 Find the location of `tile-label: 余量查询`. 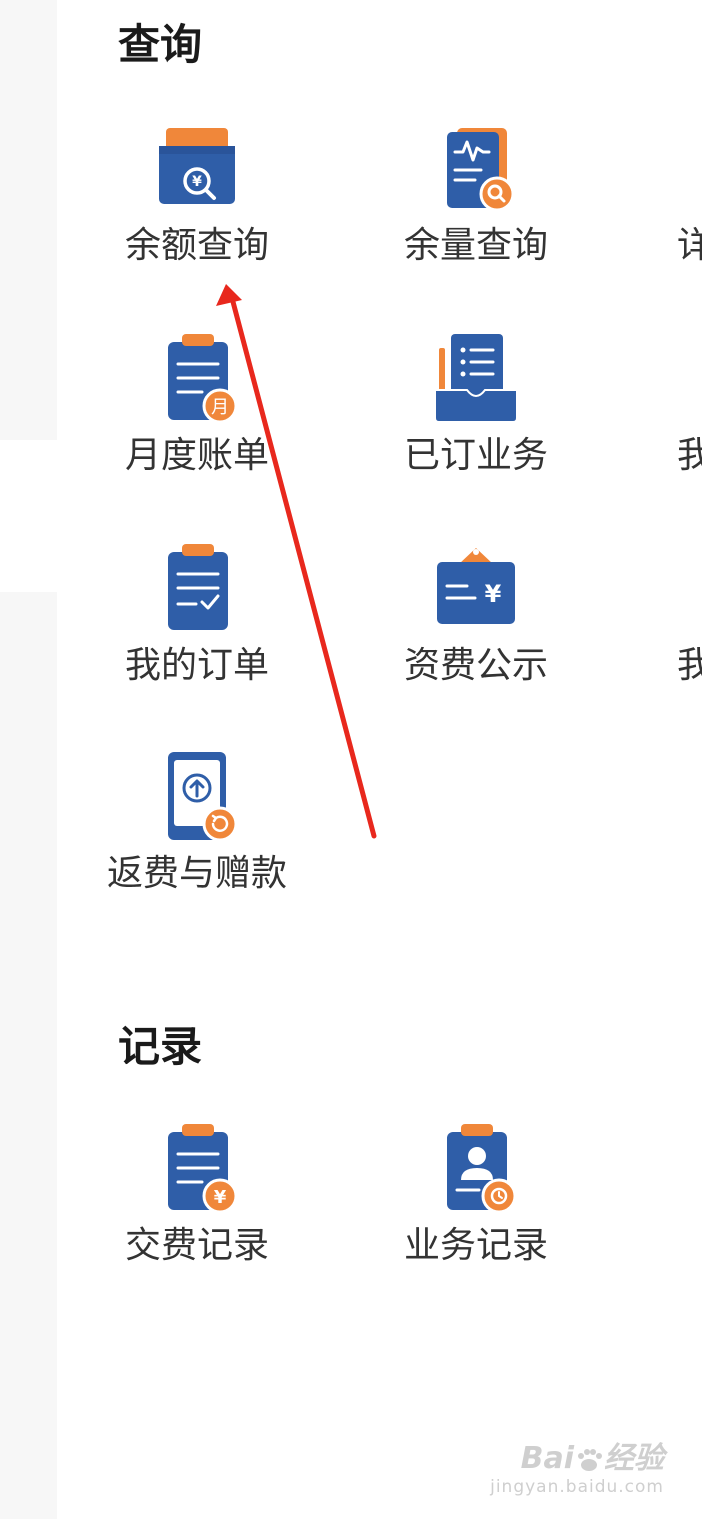

tile-label: 余量查询 is located at coordinates (475, 245).